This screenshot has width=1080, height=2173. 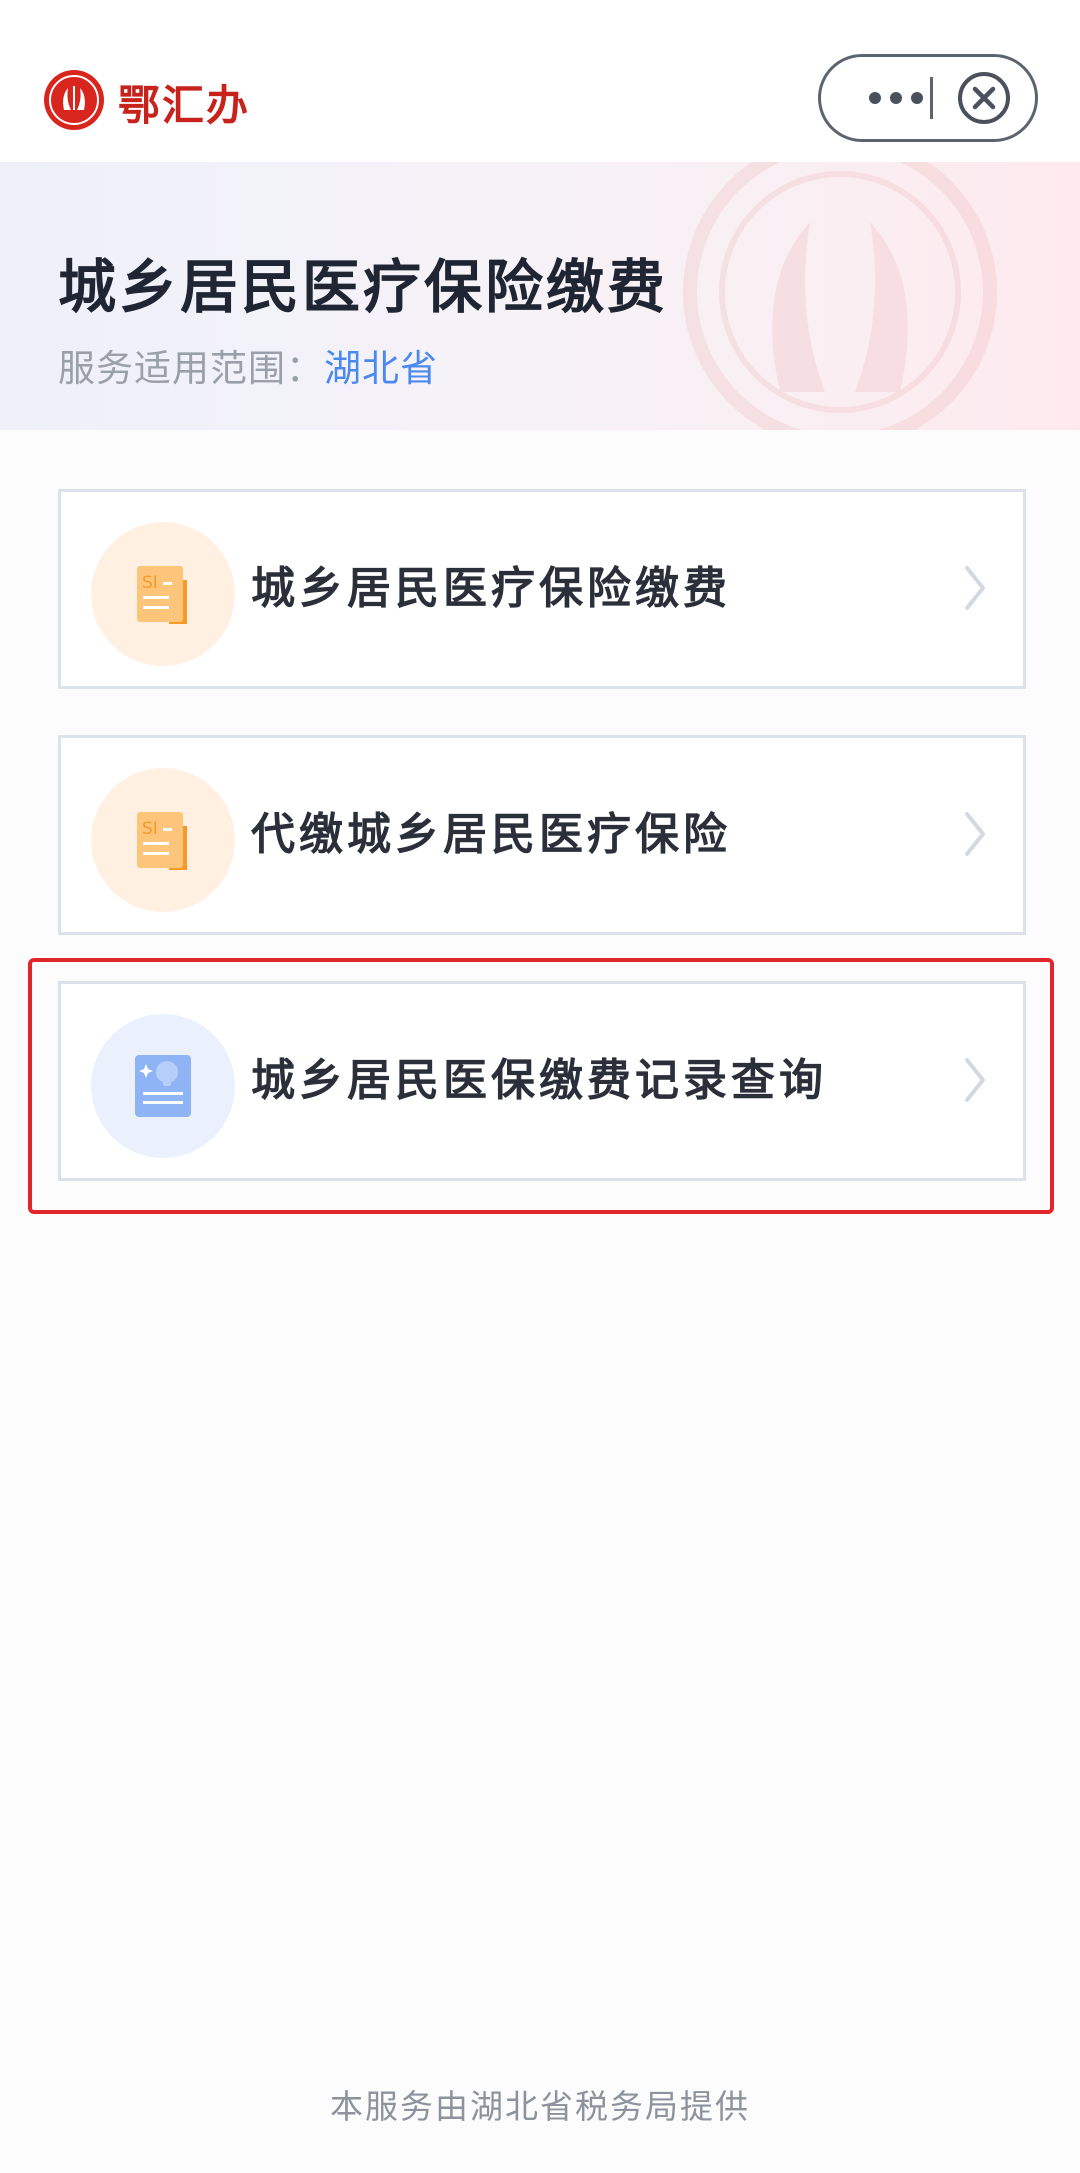 I want to click on highlight-box, so click(x=541, y=1086).